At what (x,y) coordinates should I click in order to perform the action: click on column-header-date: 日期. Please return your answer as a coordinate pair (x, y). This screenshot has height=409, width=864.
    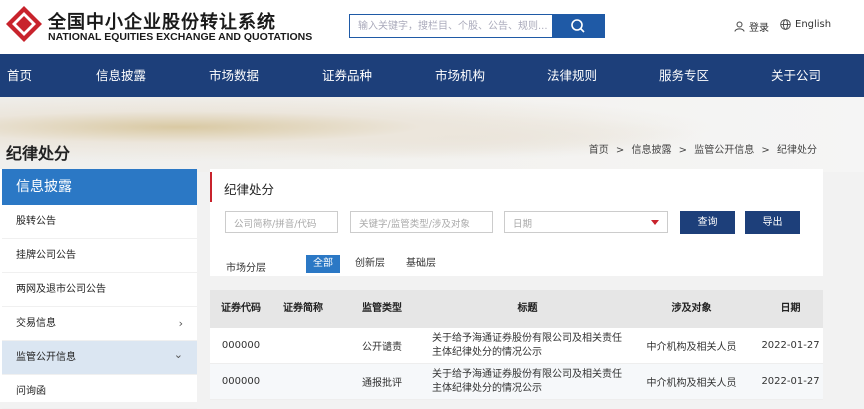
    Looking at the image, I should click on (790, 308).